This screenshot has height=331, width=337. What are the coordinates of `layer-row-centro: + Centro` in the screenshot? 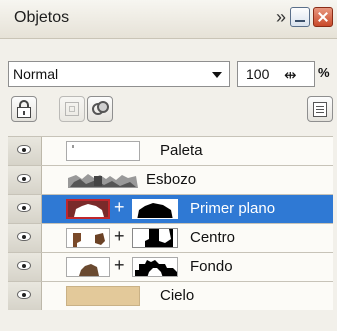 It's located at (170, 237).